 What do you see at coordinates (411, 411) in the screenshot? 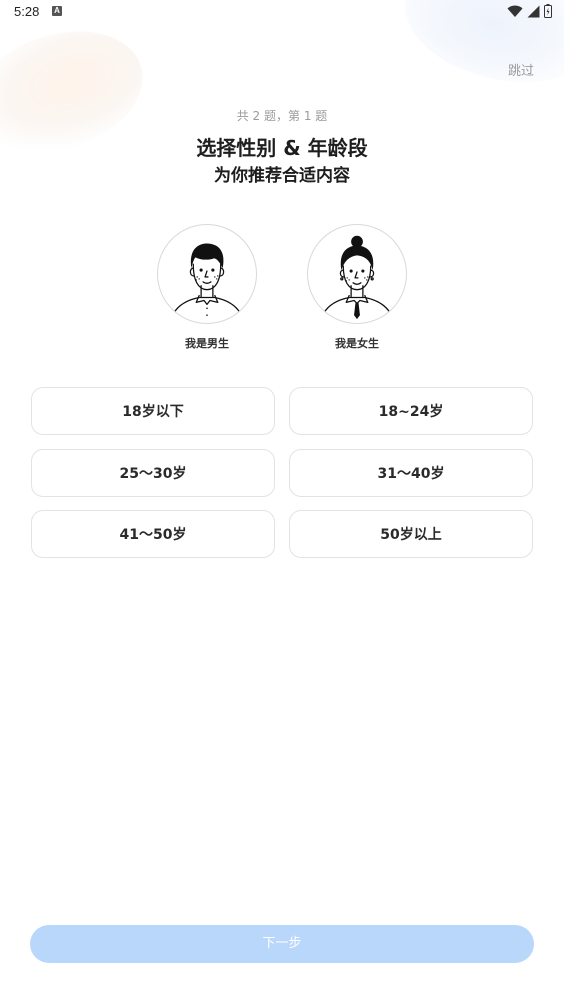
I see `age-option-18-24: 18~24岁` at bounding box center [411, 411].